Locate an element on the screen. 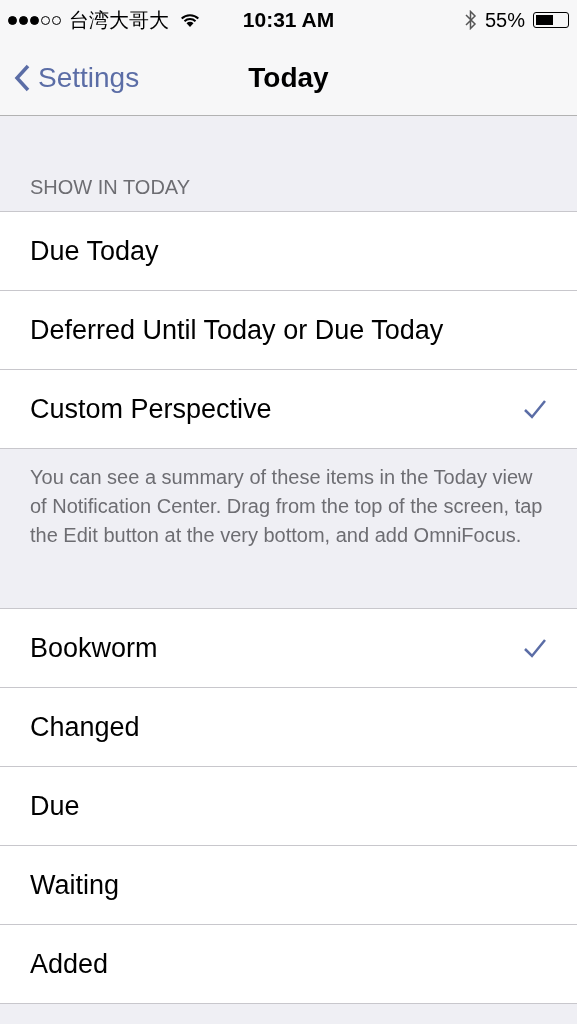  option-row: Added is located at coordinates (288, 963).